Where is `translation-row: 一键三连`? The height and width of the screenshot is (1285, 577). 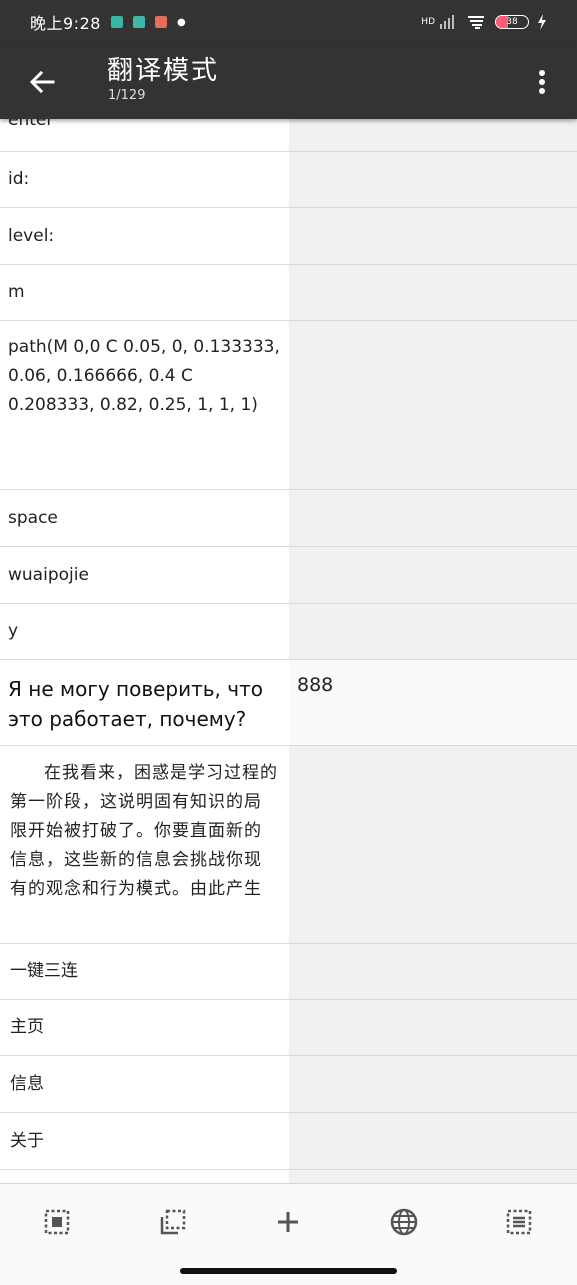 translation-row: 一键三连 is located at coordinates (288, 972).